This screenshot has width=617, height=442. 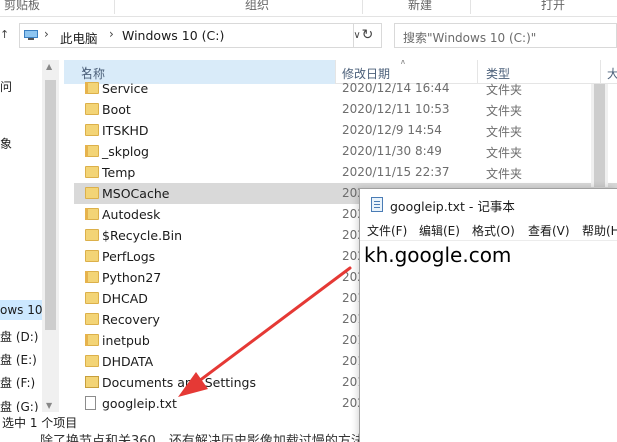 I want to click on file-name: Service, so click(x=125, y=88).